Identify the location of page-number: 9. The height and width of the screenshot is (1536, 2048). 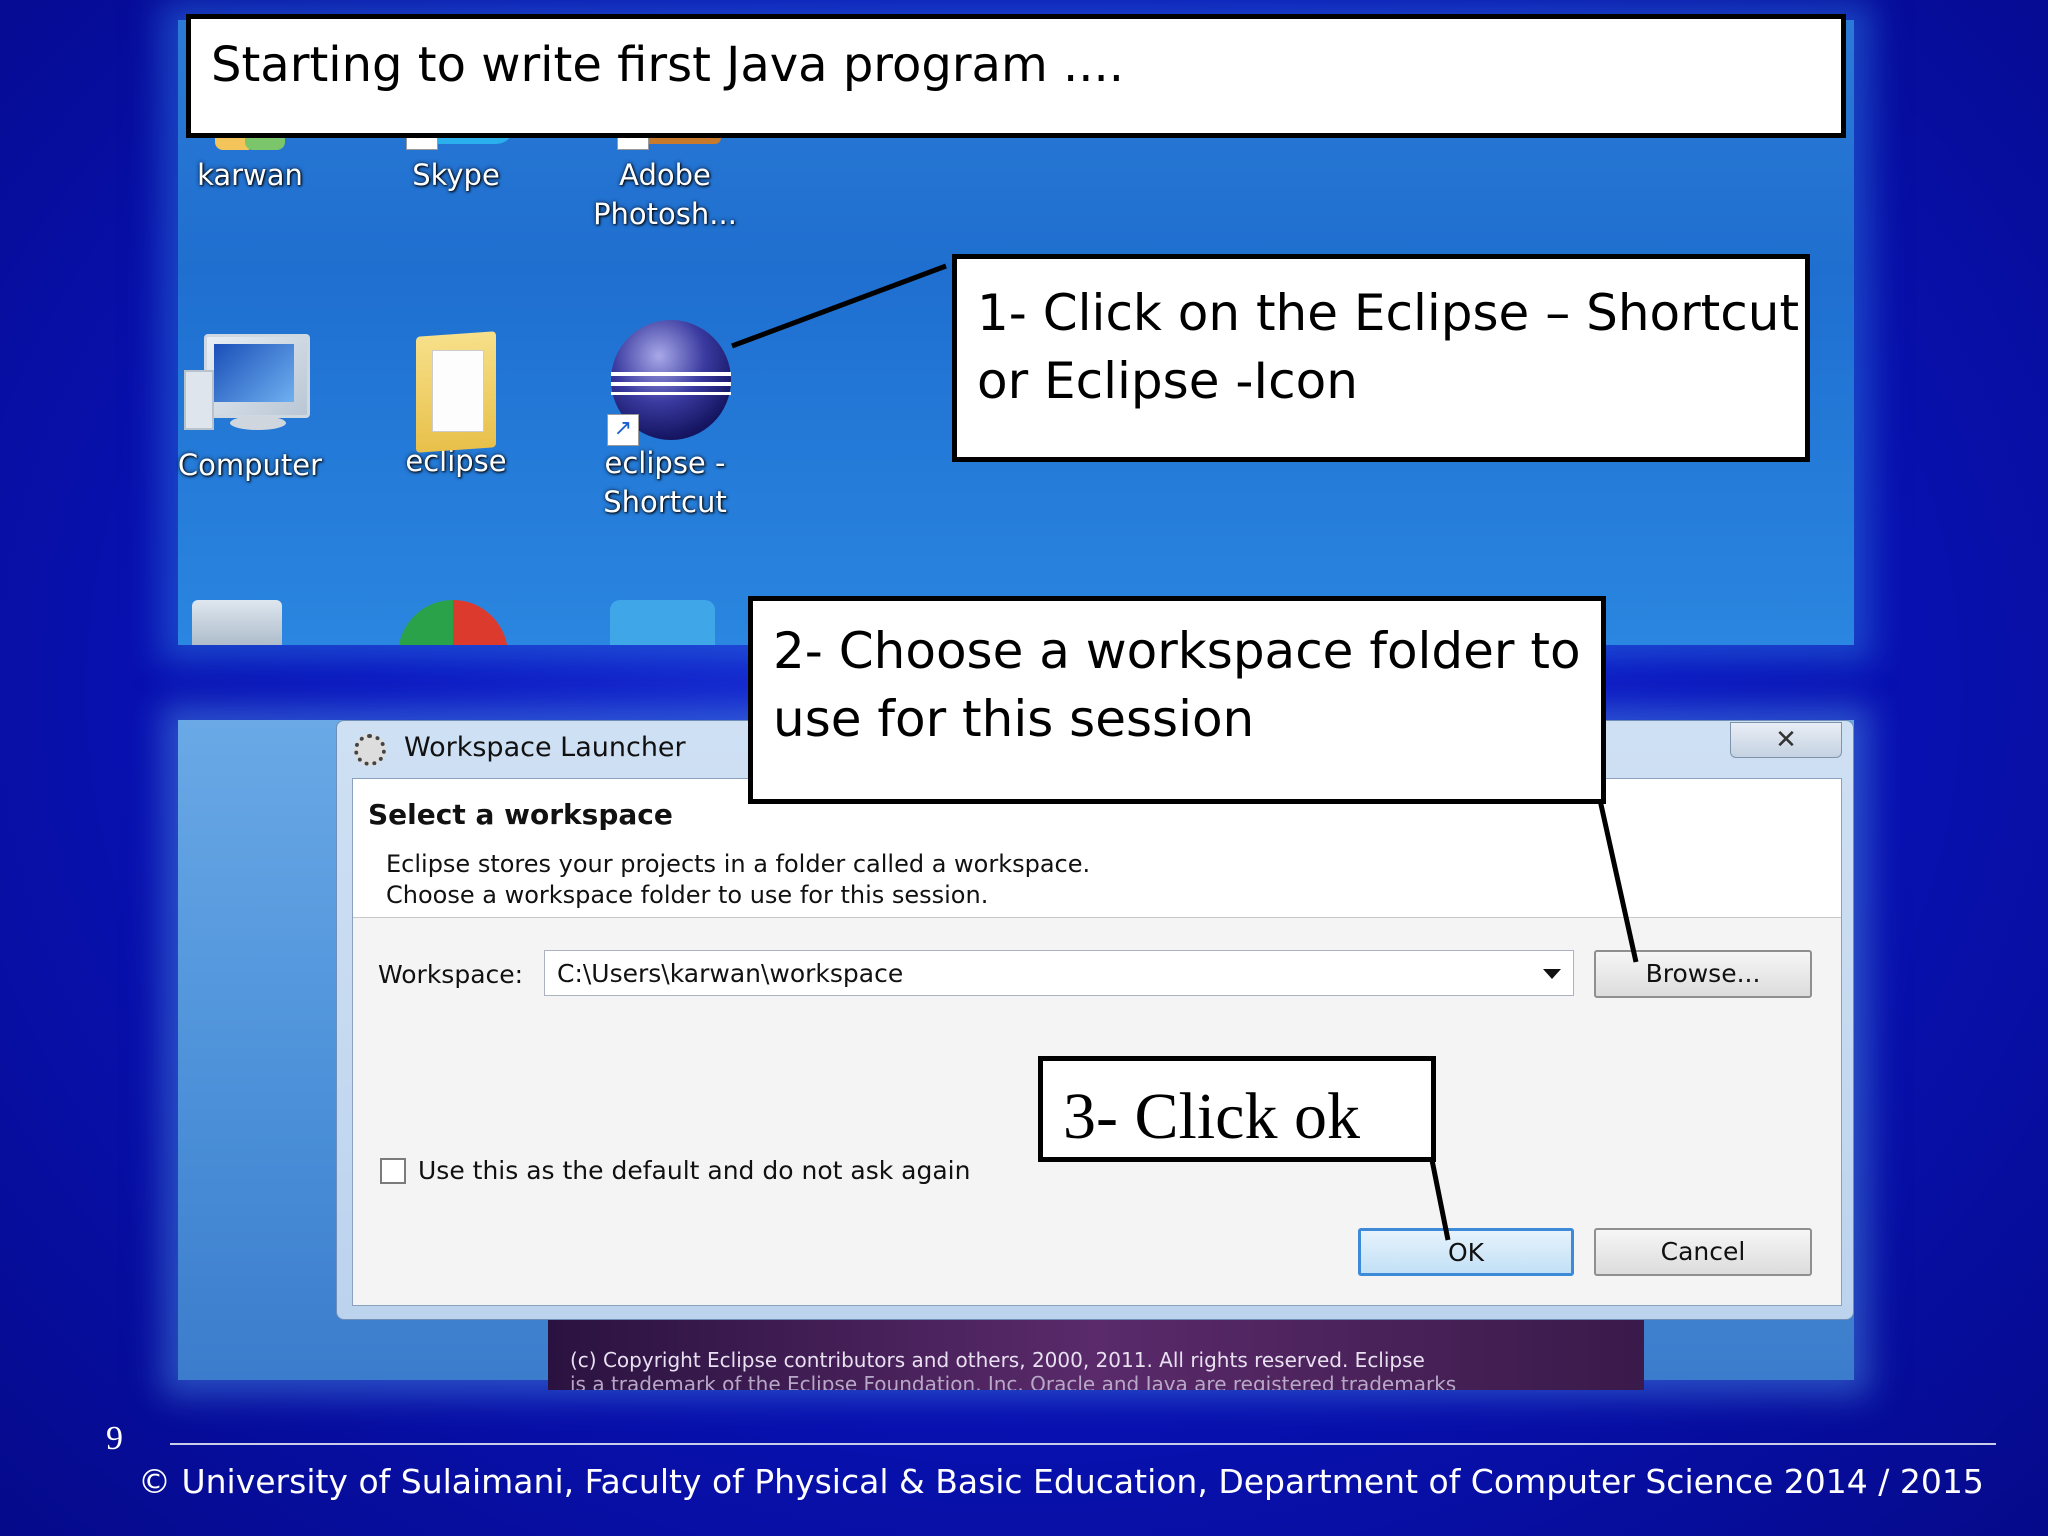
(114, 1438).